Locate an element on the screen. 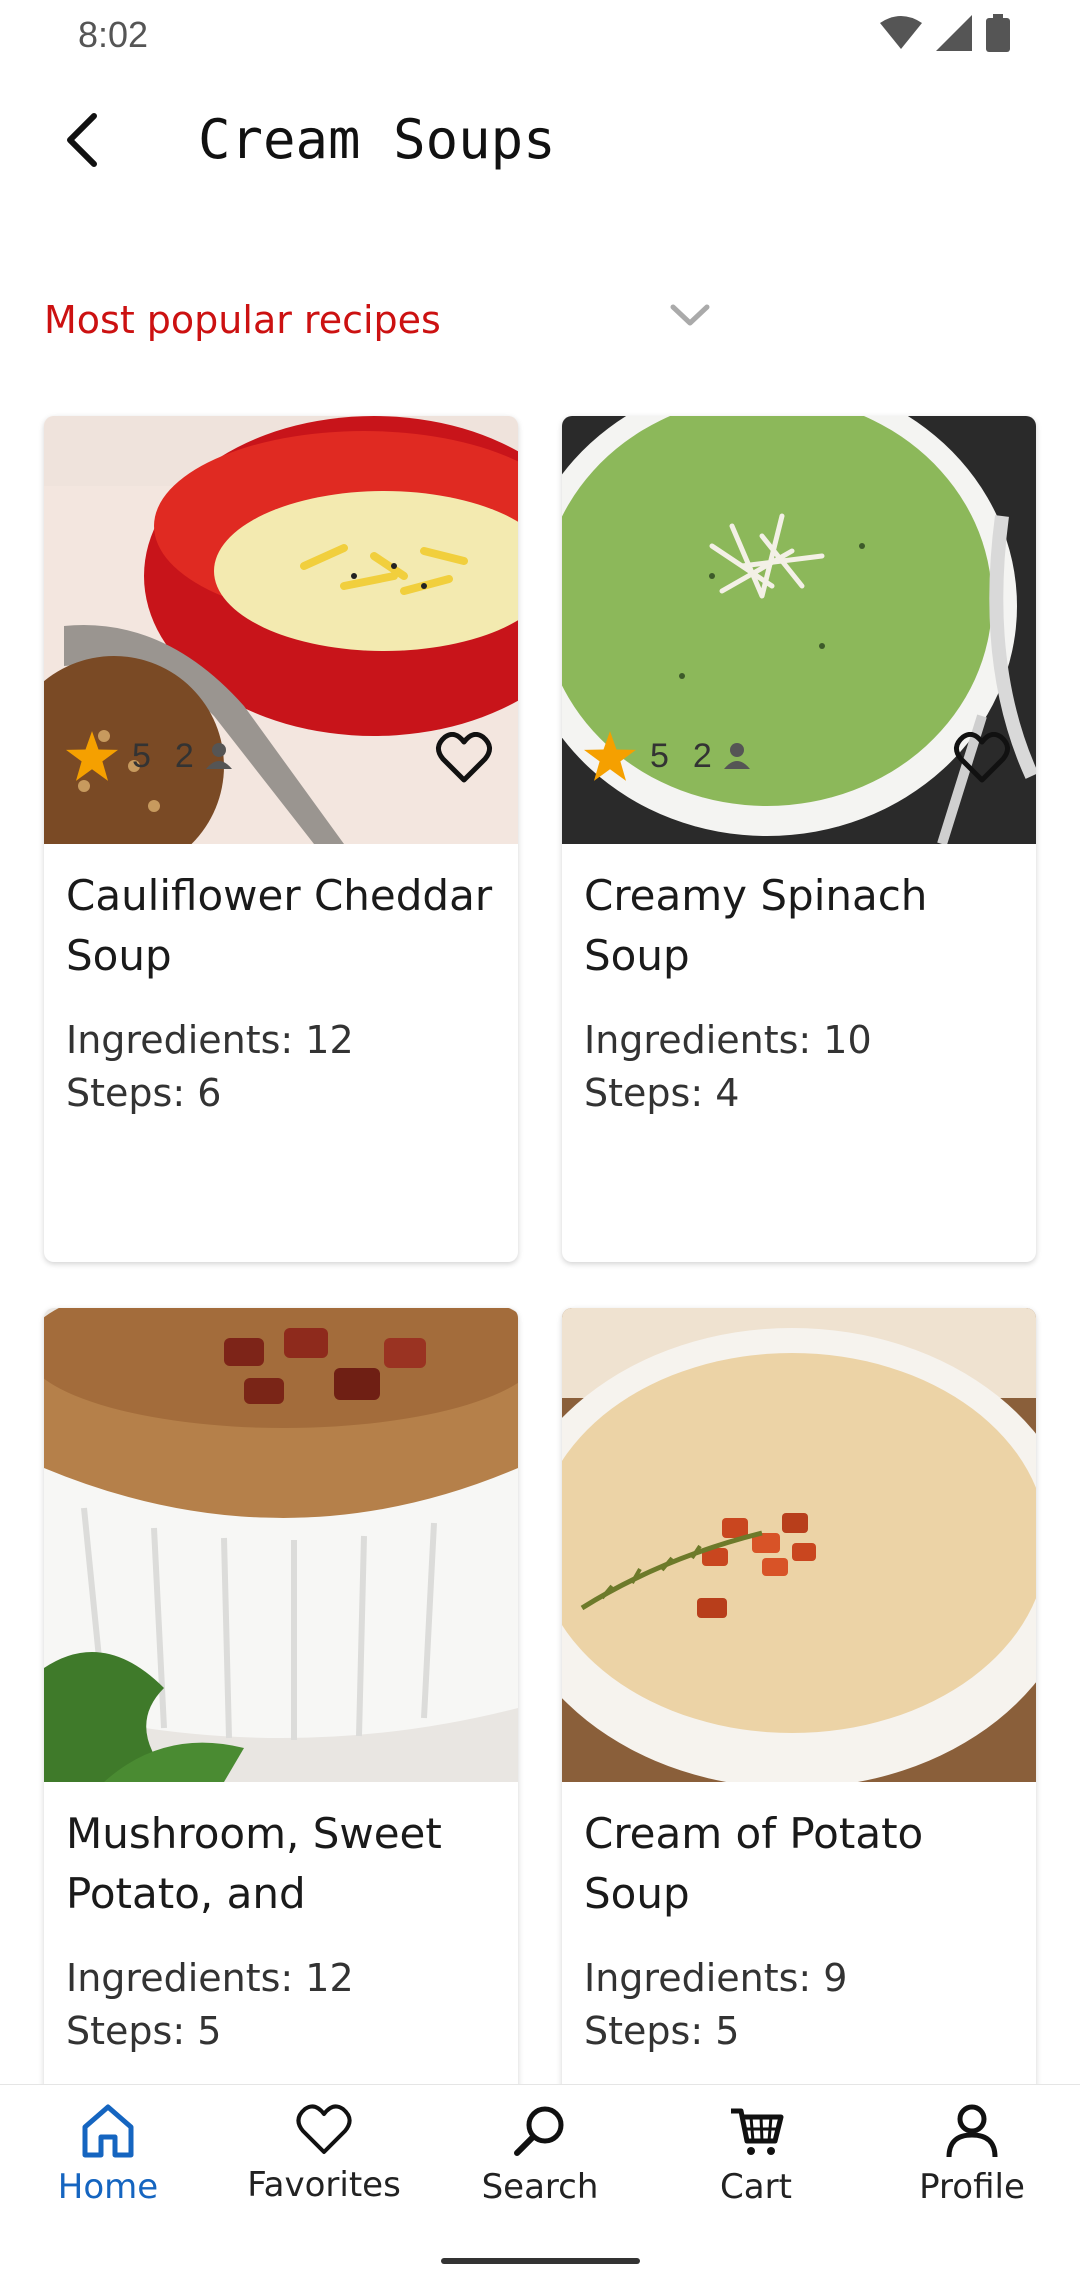 Image resolution: width=1080 pixels, height=2280 pixels. cart-icon is located at coordinates (757, 2131).